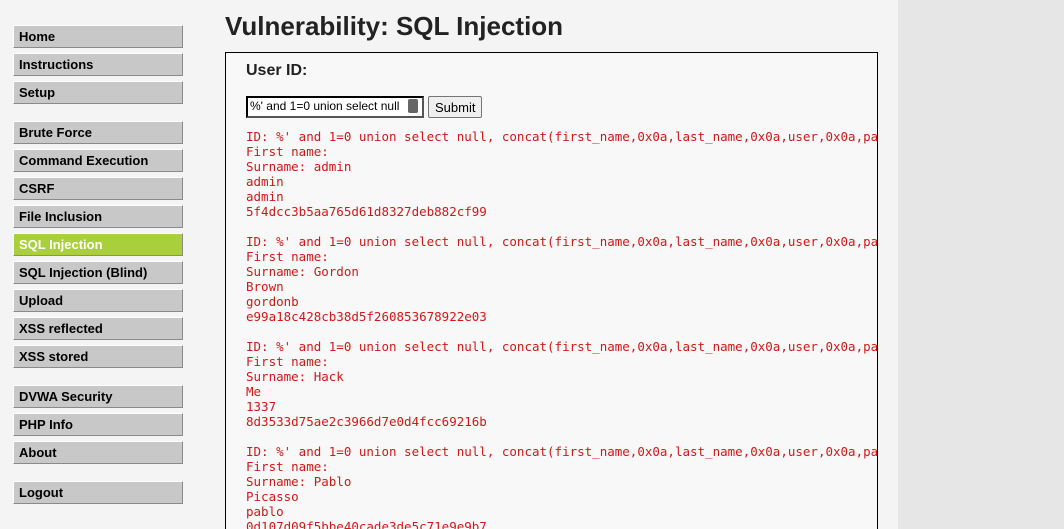 This screenshot has width=1064, height=529. I want to click on menu-item-sql-injection-blind: SQL Injection (Blind), so click(98, 272).